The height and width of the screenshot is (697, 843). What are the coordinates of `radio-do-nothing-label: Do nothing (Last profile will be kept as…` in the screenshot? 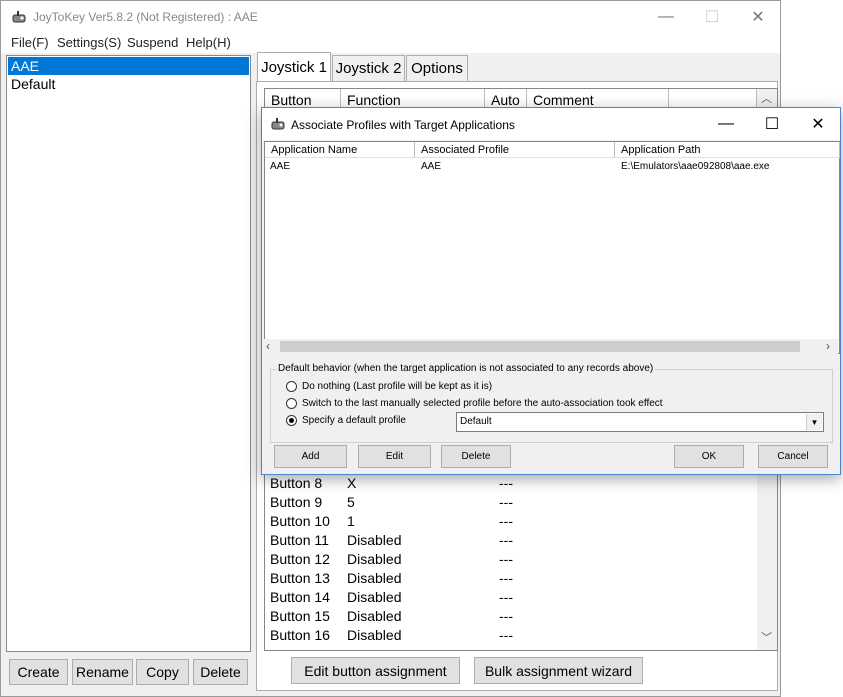 It's located at (397, 386).